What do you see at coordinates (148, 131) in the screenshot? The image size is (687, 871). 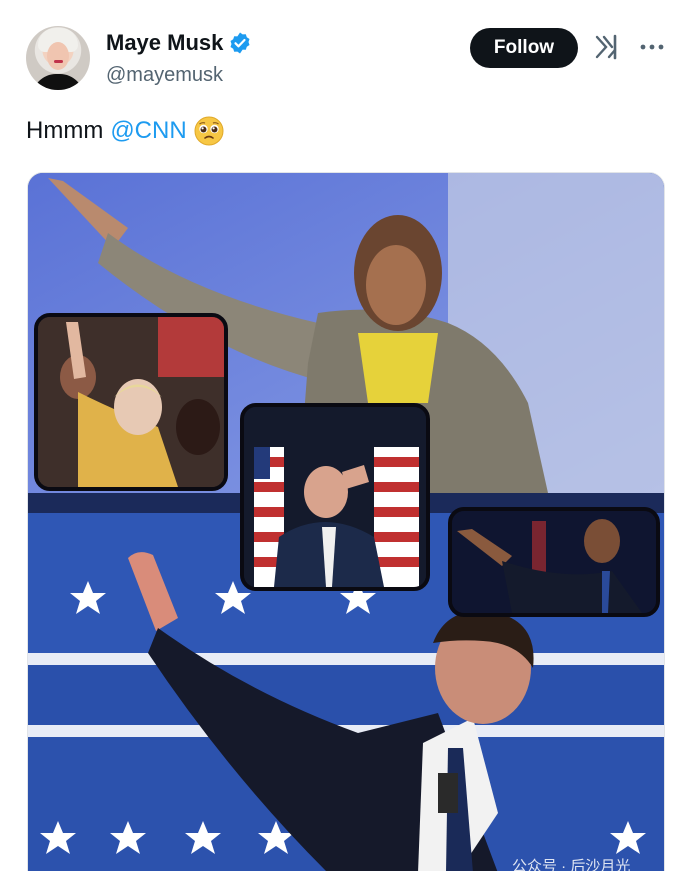 I see `mention-link: @CNN` at bounding box center [148, 131].